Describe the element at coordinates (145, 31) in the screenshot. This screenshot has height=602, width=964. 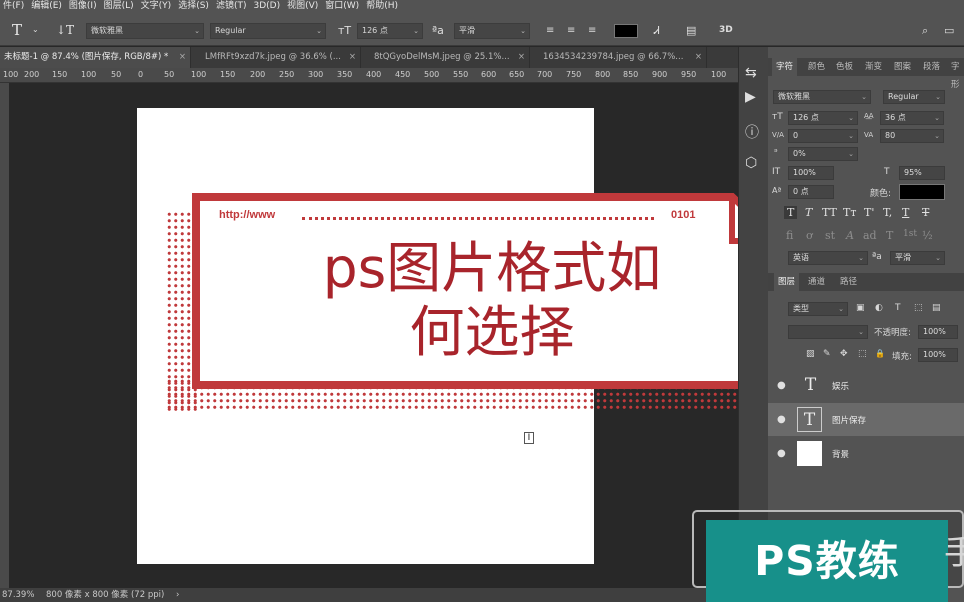
I see `font-family-select: 微软雅黑 ⌄` at that location.